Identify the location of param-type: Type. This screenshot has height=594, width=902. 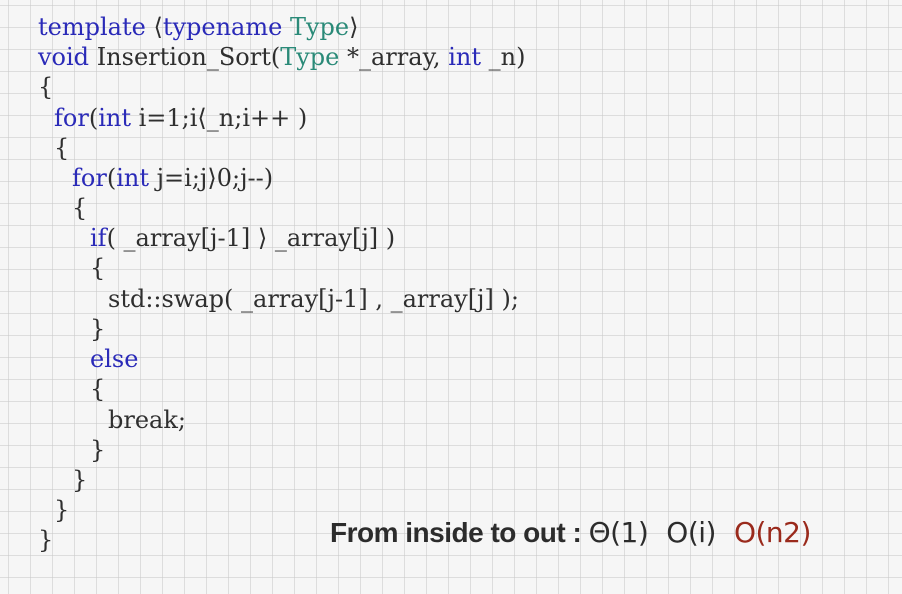
(310, 57).